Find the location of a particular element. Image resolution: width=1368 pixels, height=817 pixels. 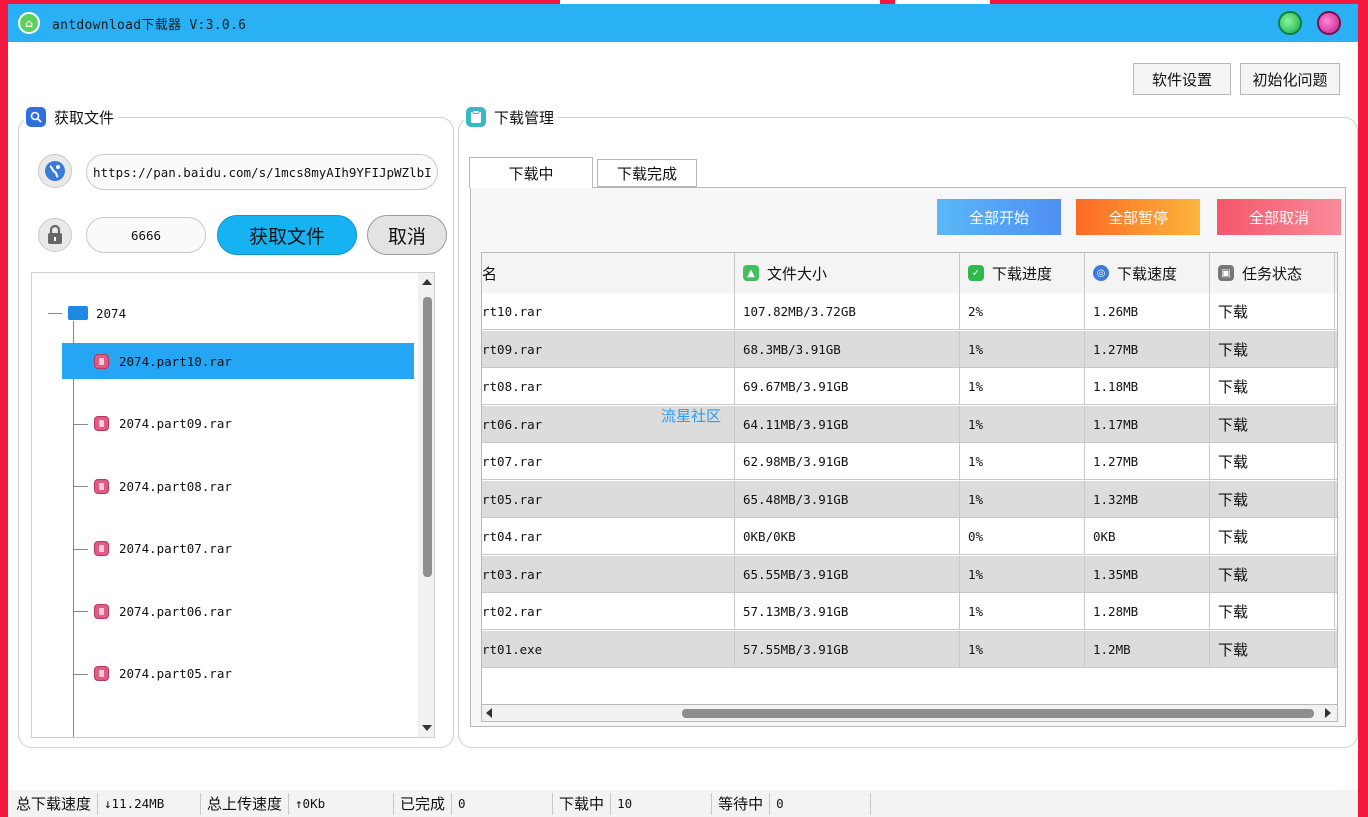

cell-name: rt04.rar is located at coordinates (608, 536).